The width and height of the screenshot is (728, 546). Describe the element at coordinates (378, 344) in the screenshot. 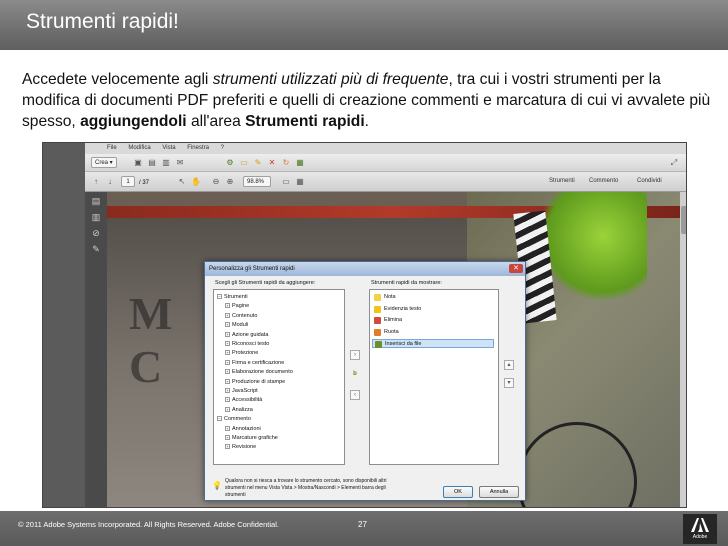

I see `insert-from-file-icon` at that location.